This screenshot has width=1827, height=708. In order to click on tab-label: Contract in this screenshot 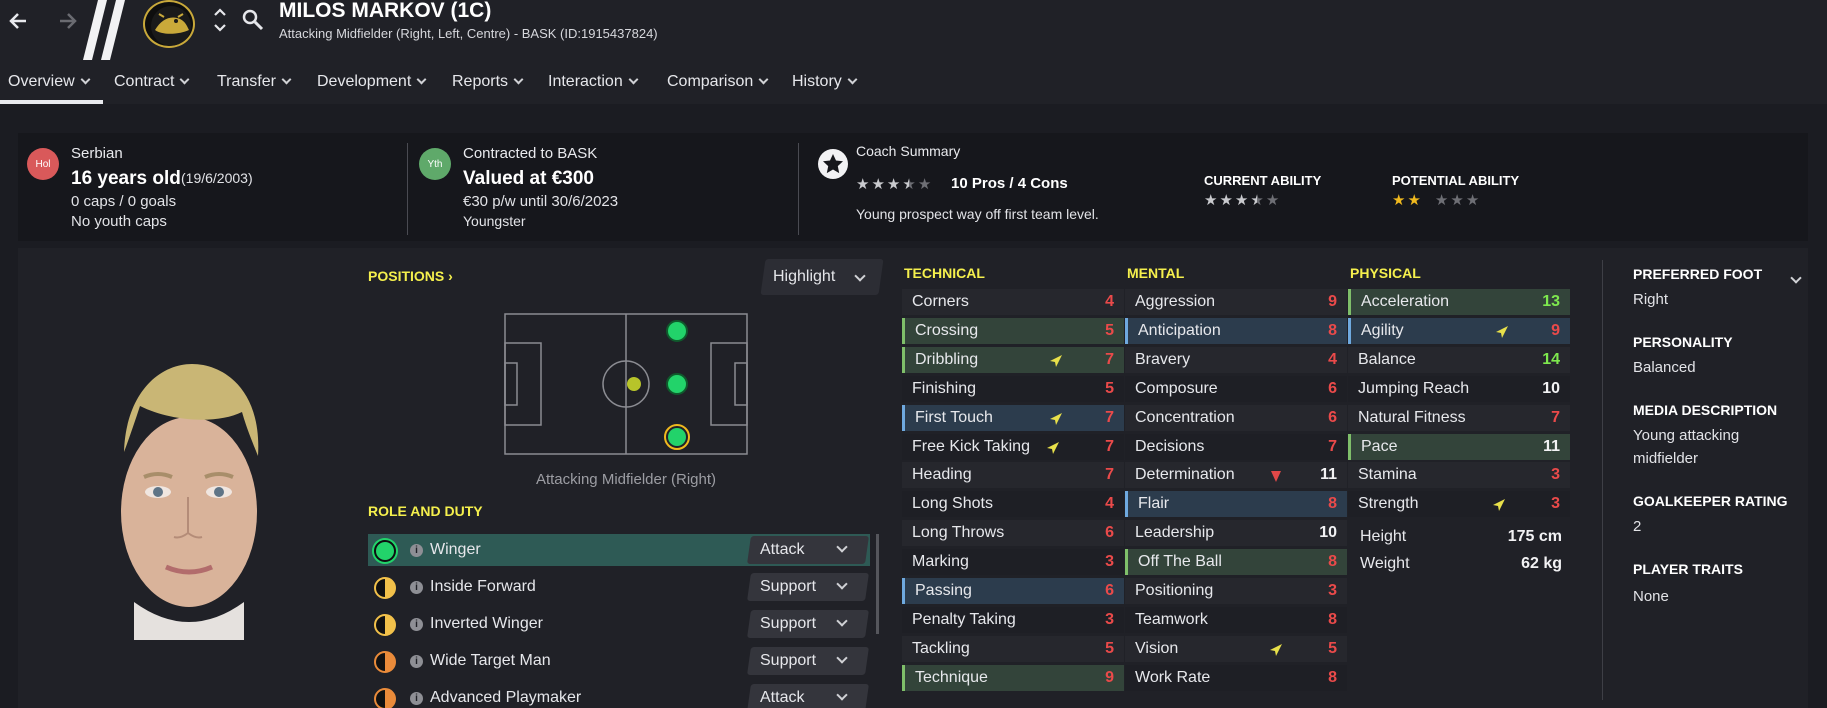, I will do `click(144, 81)`.